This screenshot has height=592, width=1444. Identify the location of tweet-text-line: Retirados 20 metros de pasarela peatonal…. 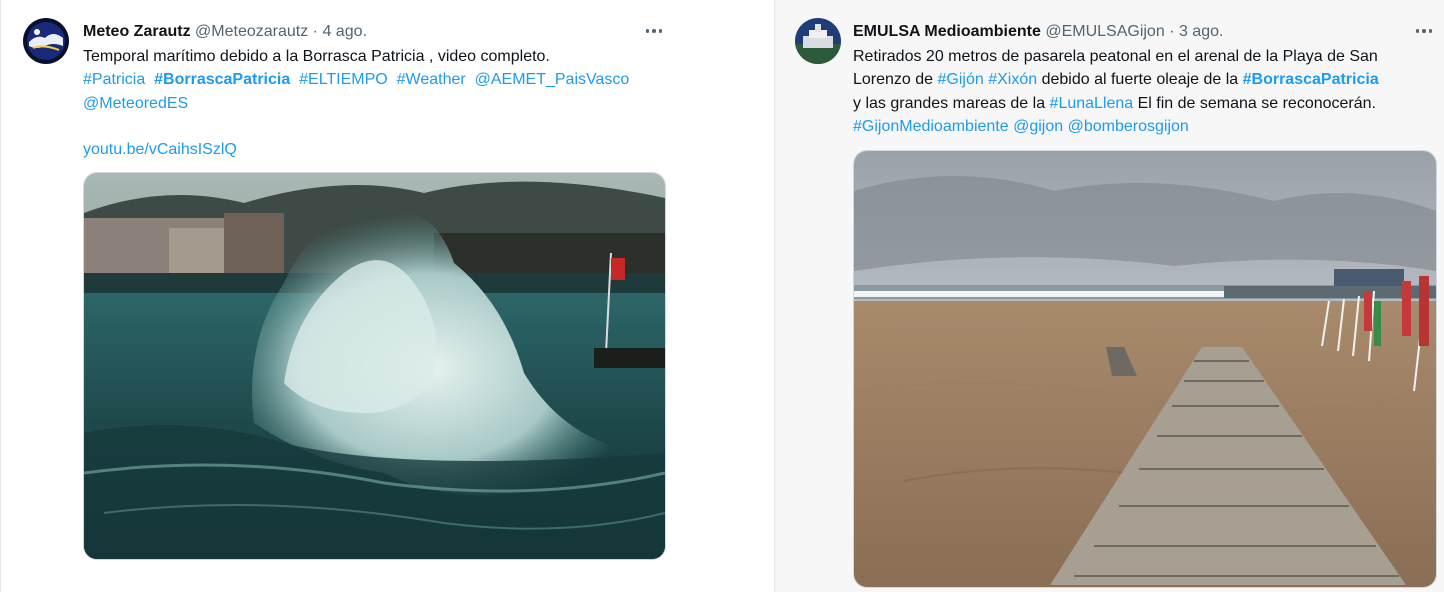
(1115, 56).